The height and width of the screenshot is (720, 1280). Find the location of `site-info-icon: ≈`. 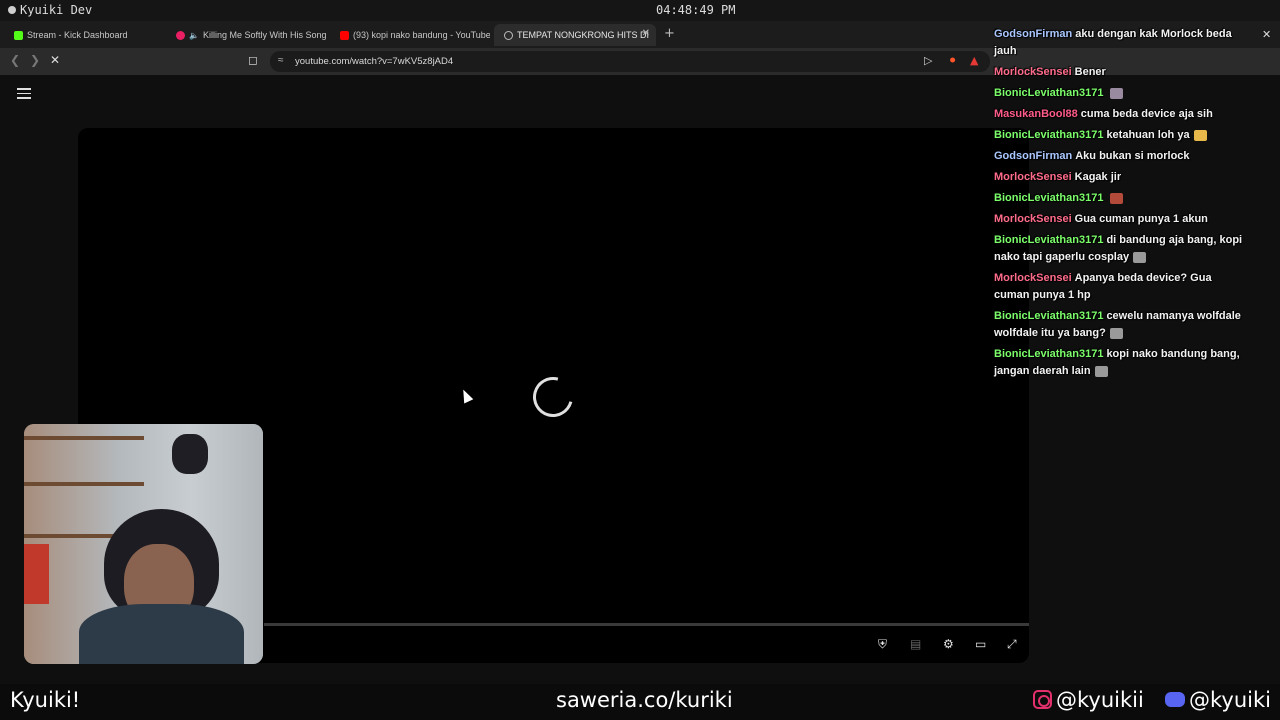

site-info-icon: ≈ is located at coordinates (281, 60).